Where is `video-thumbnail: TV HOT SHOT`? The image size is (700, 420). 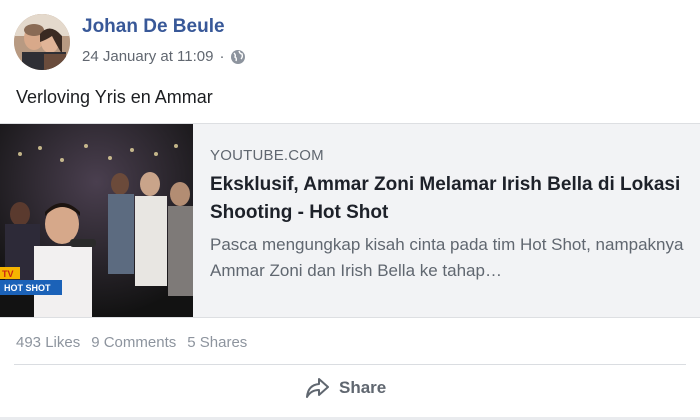
video-thumbnail: TV HOT SHOT is located at coordinates (96, 220).